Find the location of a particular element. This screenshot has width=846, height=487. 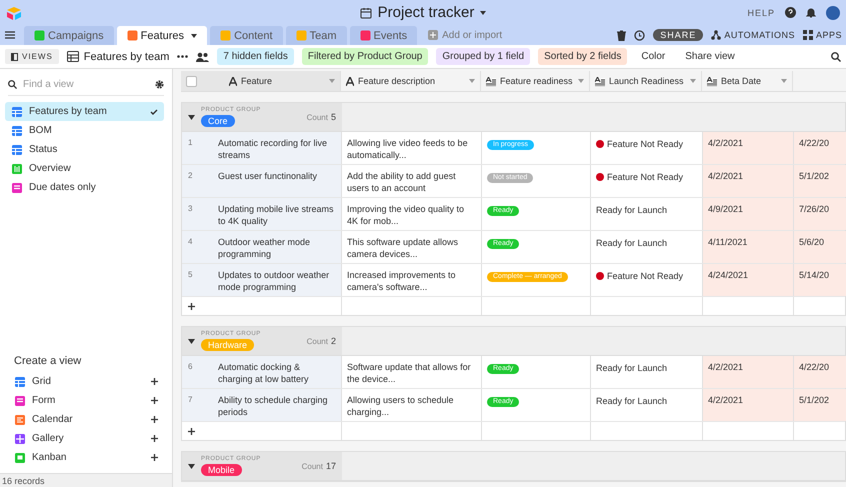

bell-icon is located at coordinates (811, 12).